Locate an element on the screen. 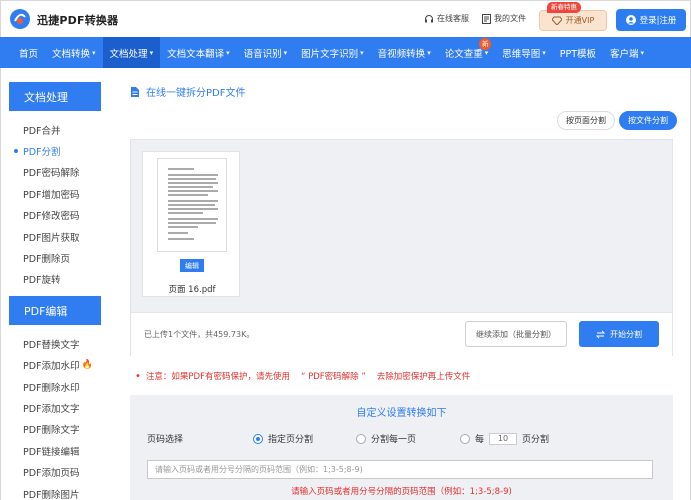 This screenshot has height=500, width=691. pages-per-split-input: 10 is located at coordinates (503, 438).